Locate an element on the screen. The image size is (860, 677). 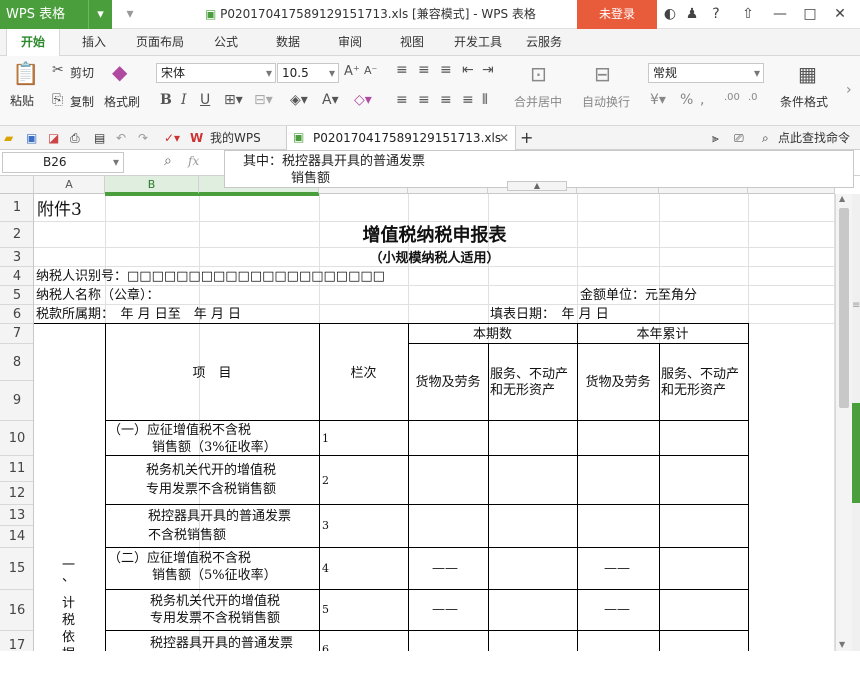
scrollbar-thumb is located at coordinates (844, 308).